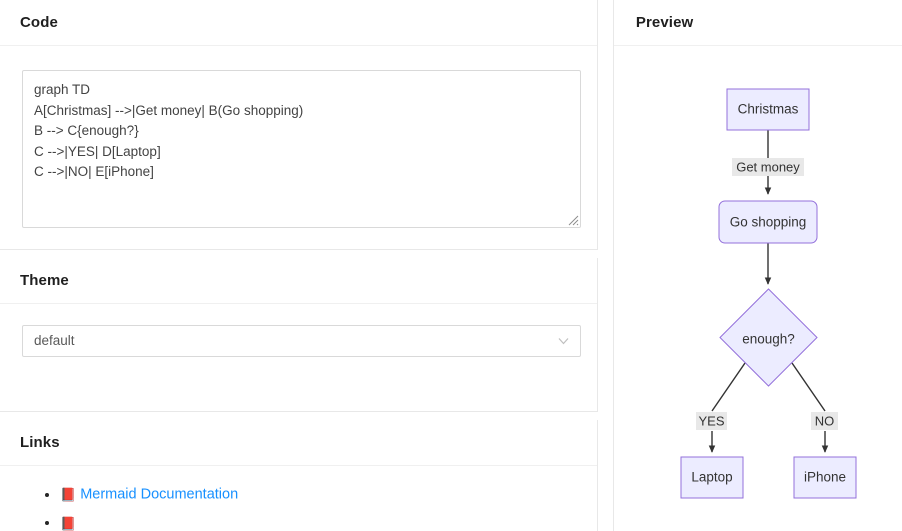  I want to click on edge-C-D, so click(727, 407).